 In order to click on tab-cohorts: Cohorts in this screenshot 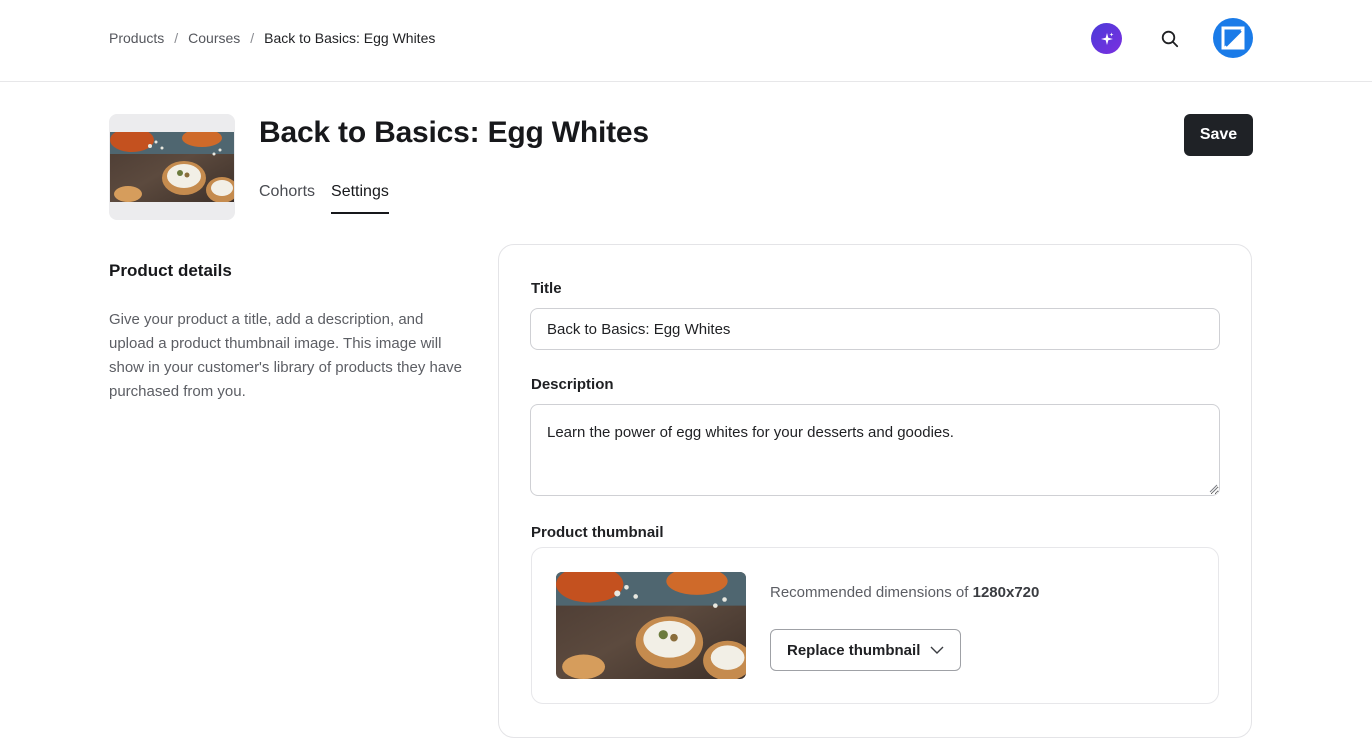, I will do `click(287, 198)`.